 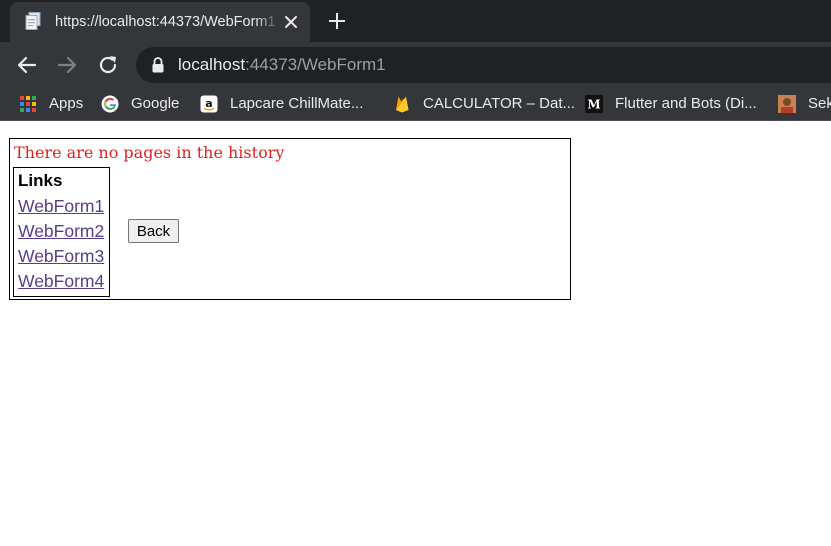 I want to click on firebase-icon, so click(x=402, y=104).